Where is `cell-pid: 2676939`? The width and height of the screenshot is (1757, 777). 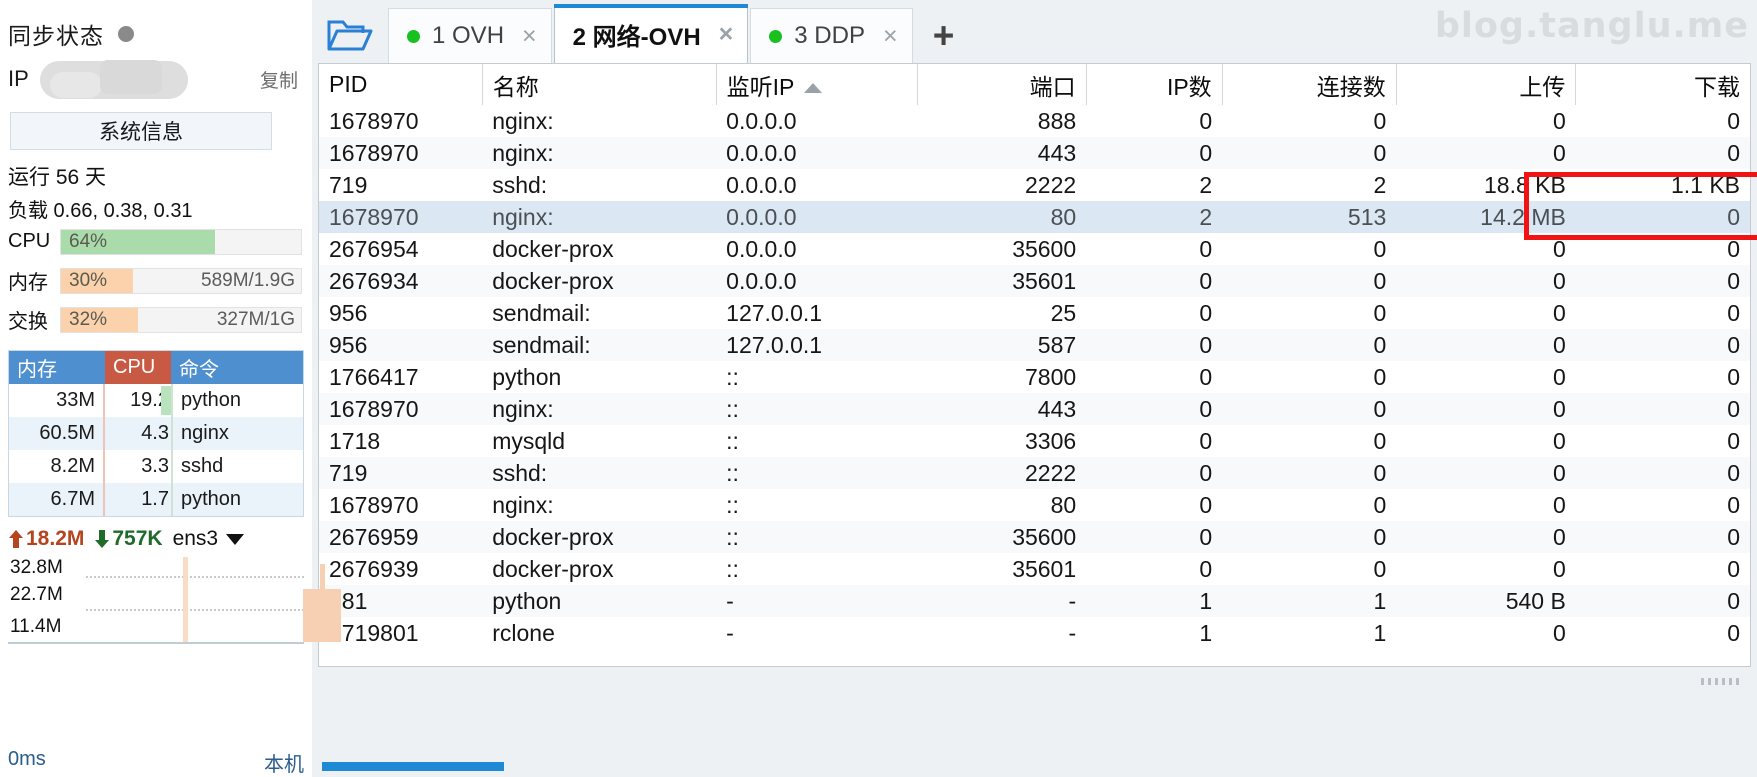
cell-pid: 2676939 is located at coordinates (401, 569).